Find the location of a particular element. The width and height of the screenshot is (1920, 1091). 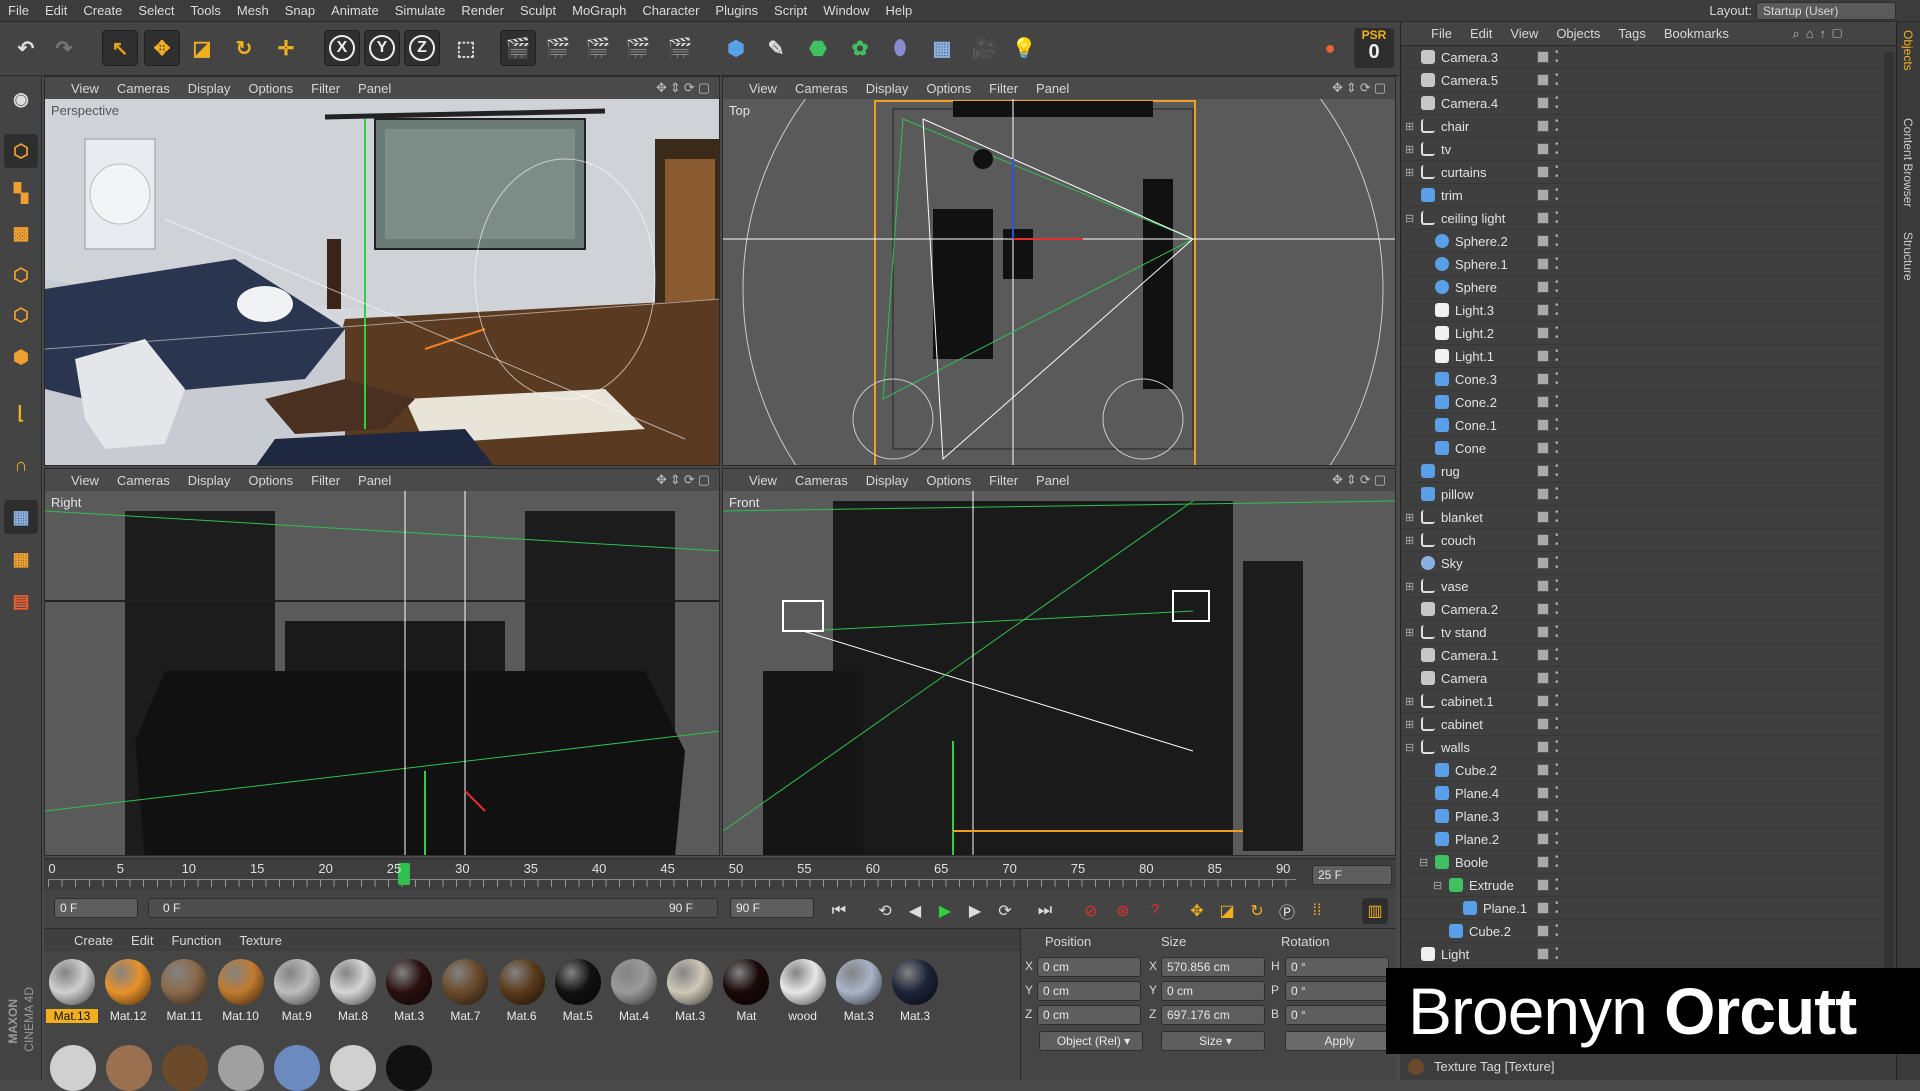

object-row: Camera.2 • • is located at coordinates (1641, 609).